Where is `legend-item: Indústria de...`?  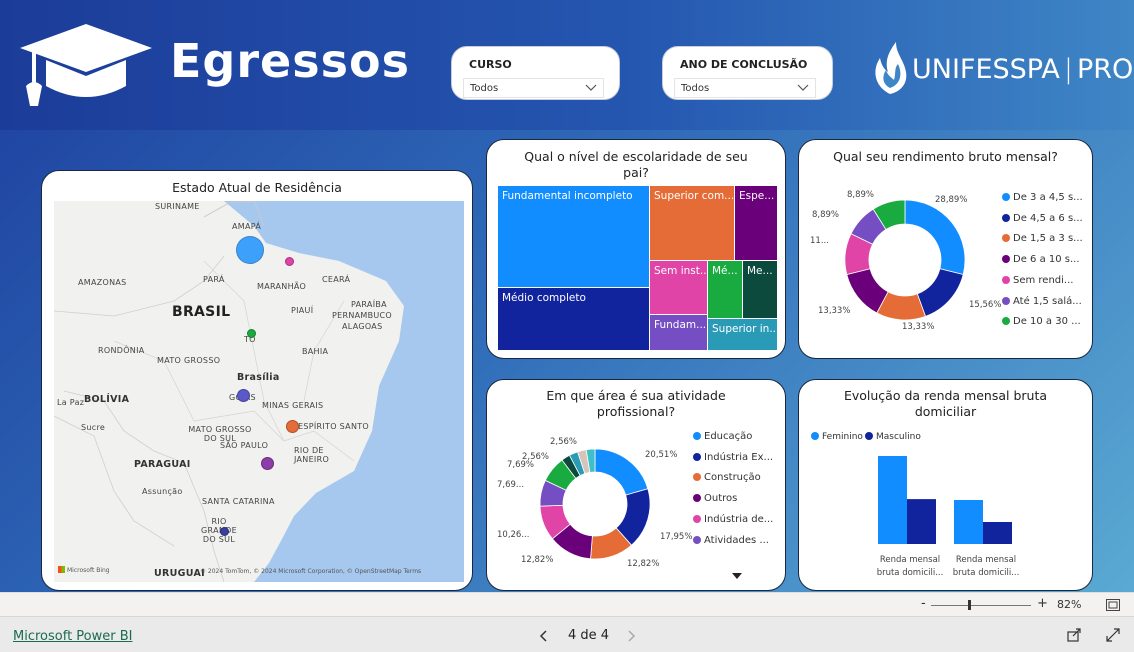 legend-item: Indústria de... is located at coordinates (733, 519).